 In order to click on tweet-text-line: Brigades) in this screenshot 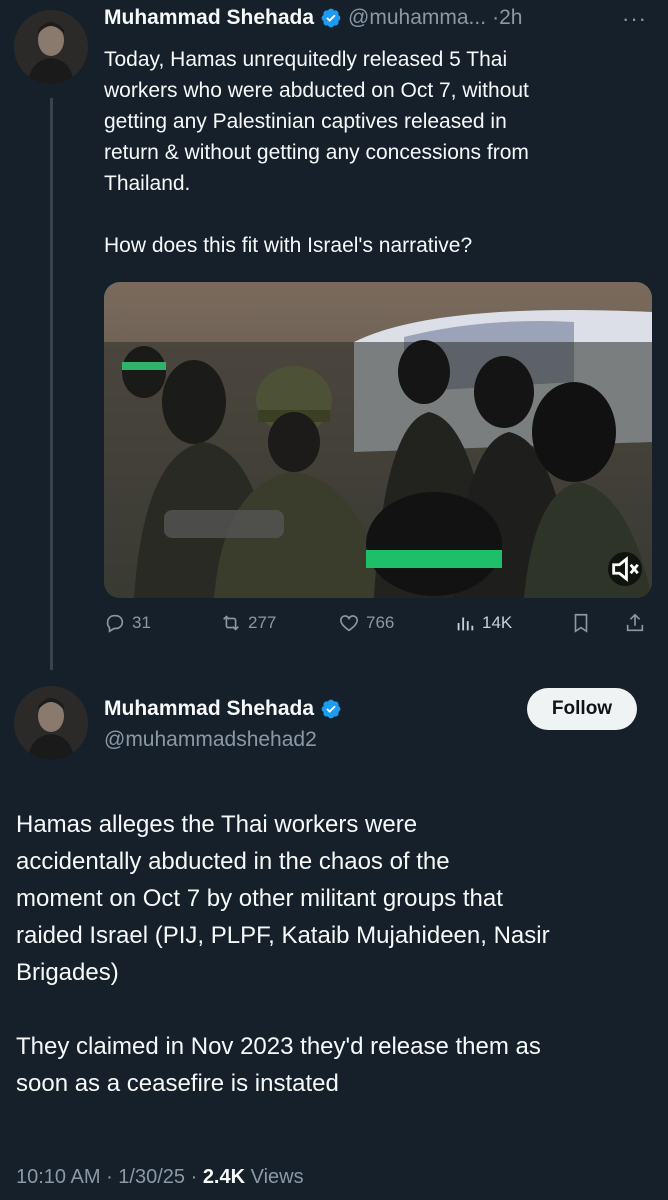, I will do `click(67, 972)`.